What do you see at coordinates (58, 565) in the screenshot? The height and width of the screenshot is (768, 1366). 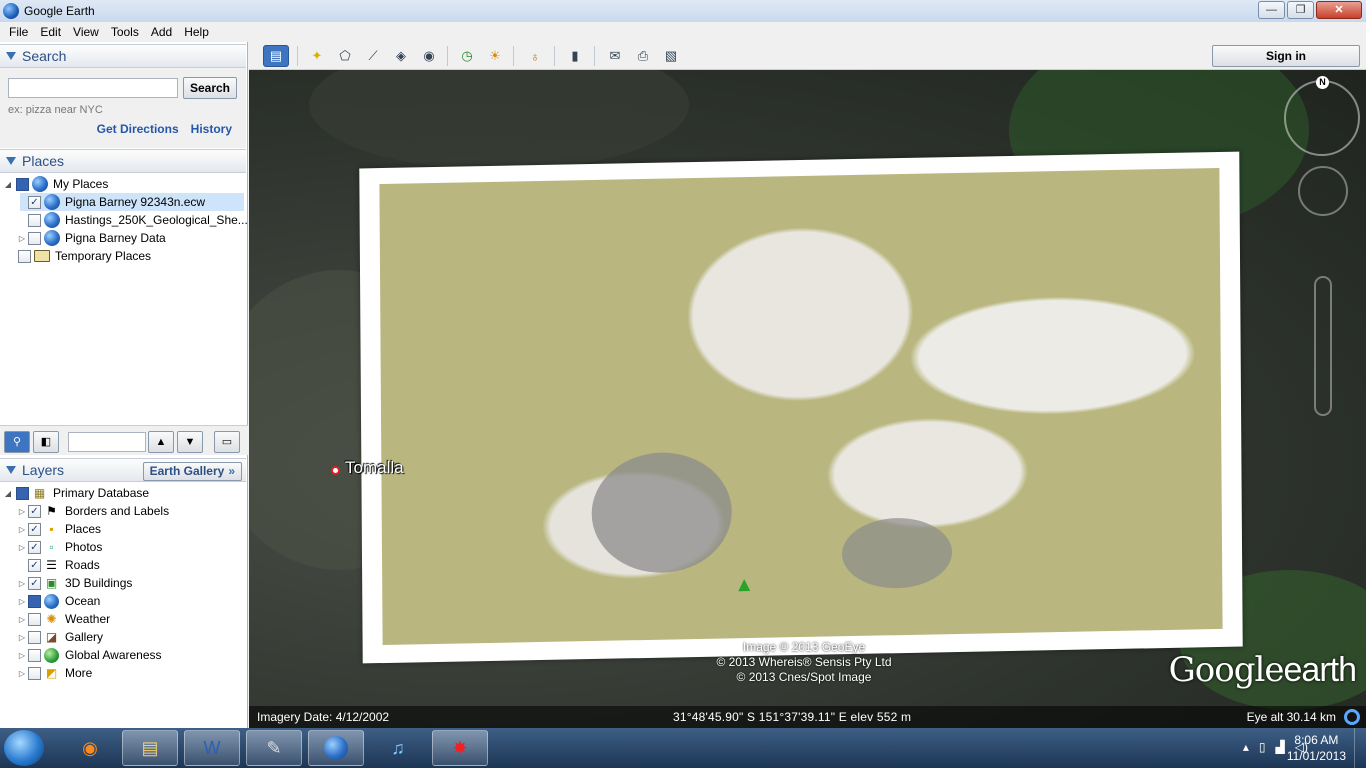 I see `layer-roads: ✓ ☰ Roads` at bounding box center [58, 565].